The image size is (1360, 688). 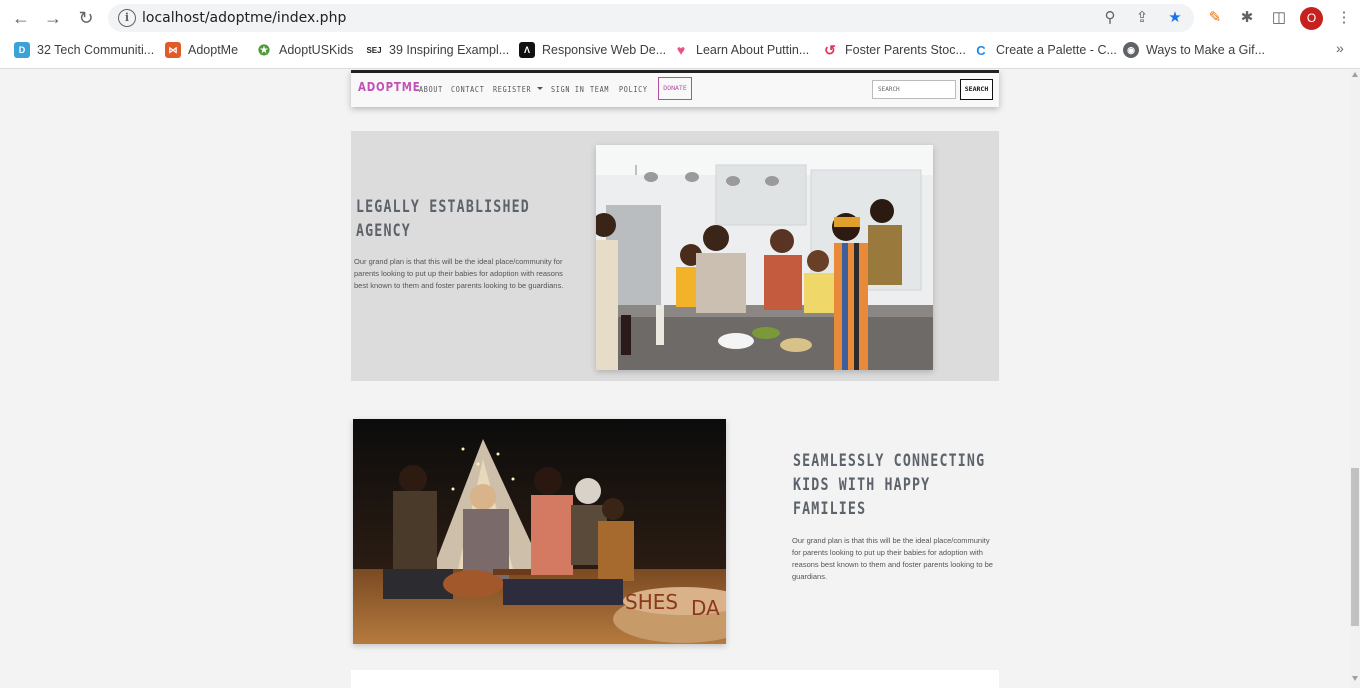 What do you see at coordinates (443, 219) in the screenshot?
I see `section-heading: LEGALLY ESTABLISHED AGENCY` at bounding box center [443, 219].